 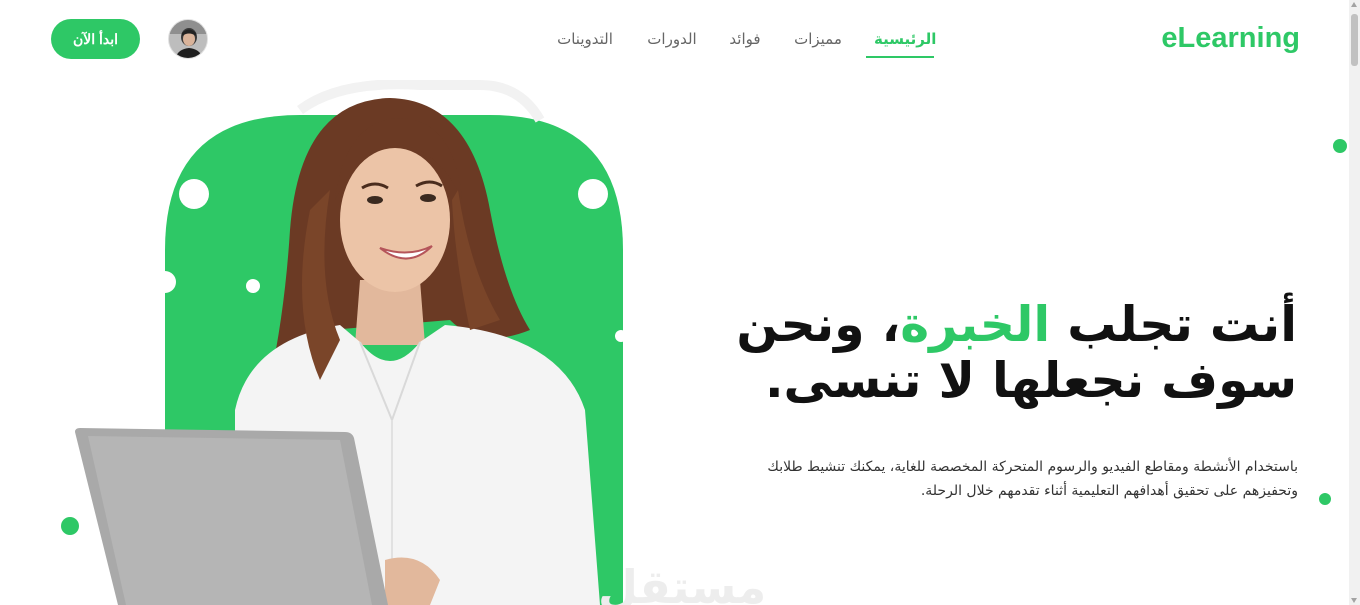 What do you see at coordinates (900, 57) in the screenshot?
I see `nav-active-indicator` at bounding box center [900, 57].